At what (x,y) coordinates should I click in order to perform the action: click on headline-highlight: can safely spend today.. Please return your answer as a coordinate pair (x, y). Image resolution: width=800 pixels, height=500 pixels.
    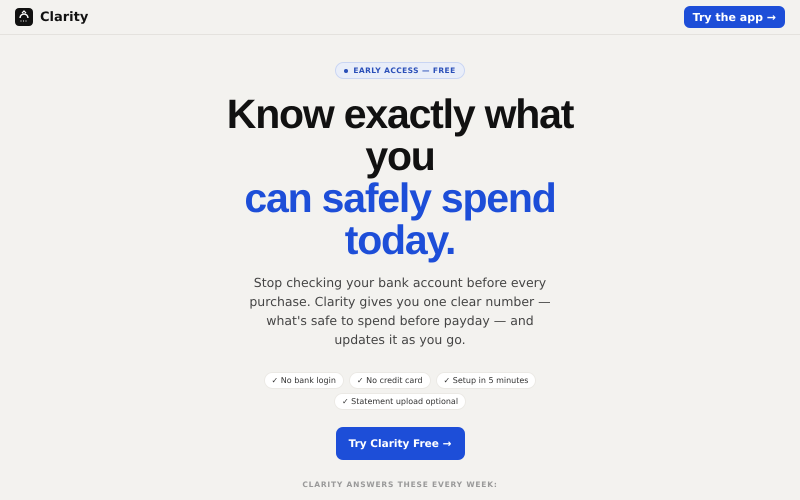
    Looking at the image, I should click on (400, 219).